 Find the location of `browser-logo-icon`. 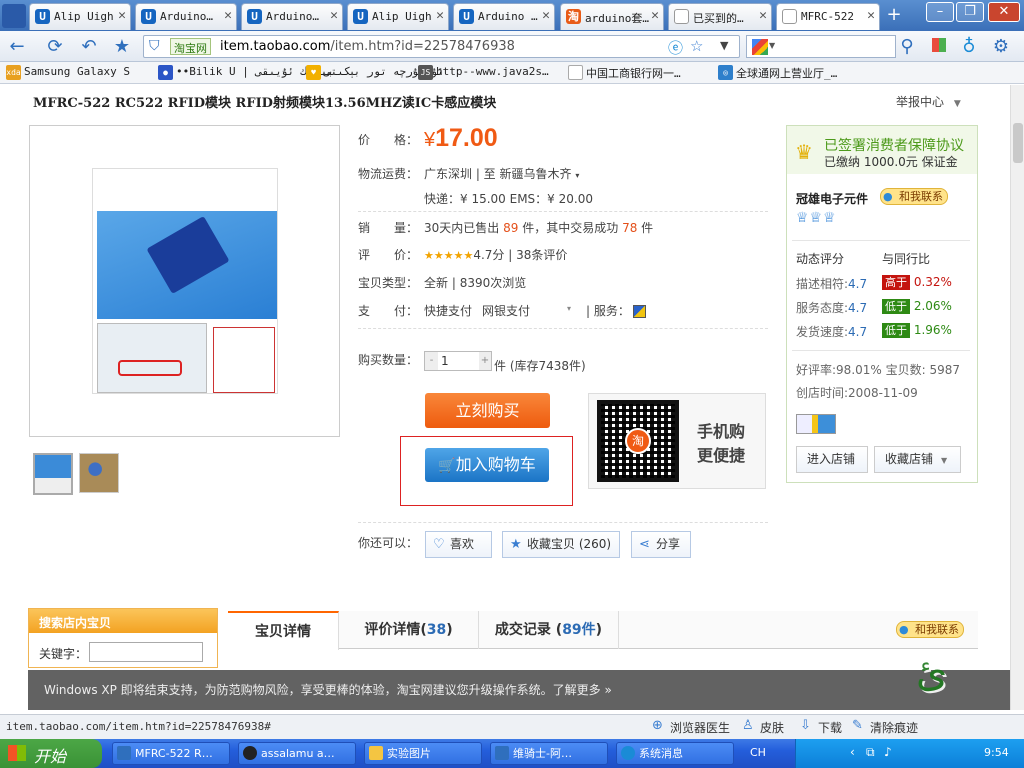

browser-logo-icon is located at coordinates (14, 16).